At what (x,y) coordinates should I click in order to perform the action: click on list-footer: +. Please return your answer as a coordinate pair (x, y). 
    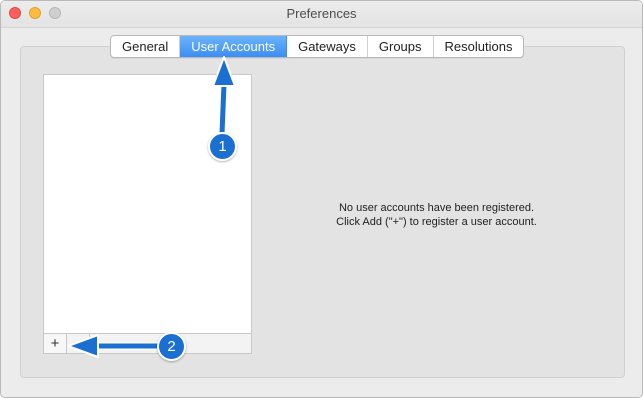
    Looking at the image, I should click on (147, 343).